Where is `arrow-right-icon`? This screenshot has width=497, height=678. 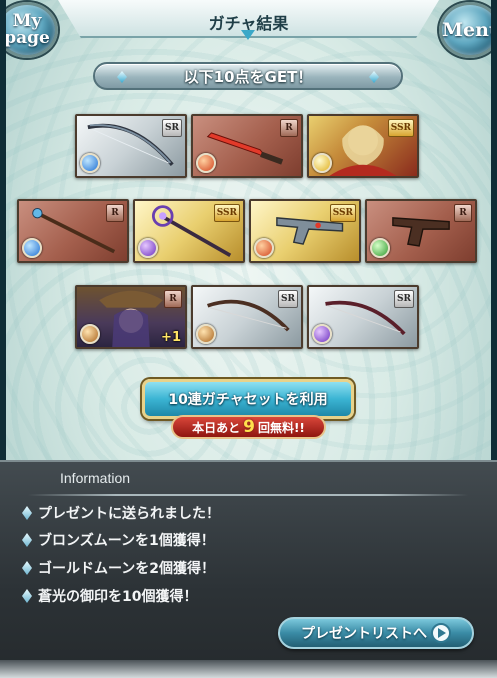
arrow-right-icon is located at coordinates (441, 633).